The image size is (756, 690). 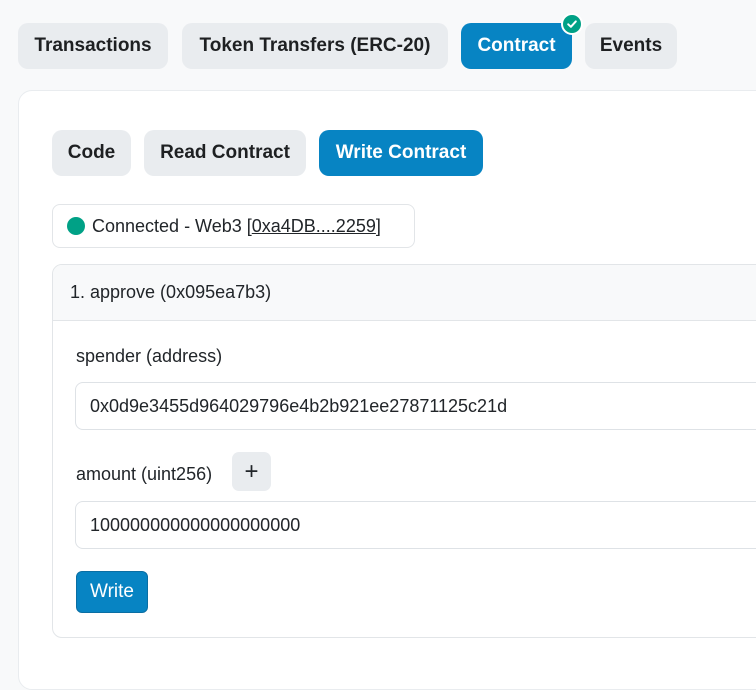 What do you see at coordinates (404, 293) in the screenshot?
I see `function-accordion-header: 1. approve (0x095ea7b3)` at bounding box center [404, 293].